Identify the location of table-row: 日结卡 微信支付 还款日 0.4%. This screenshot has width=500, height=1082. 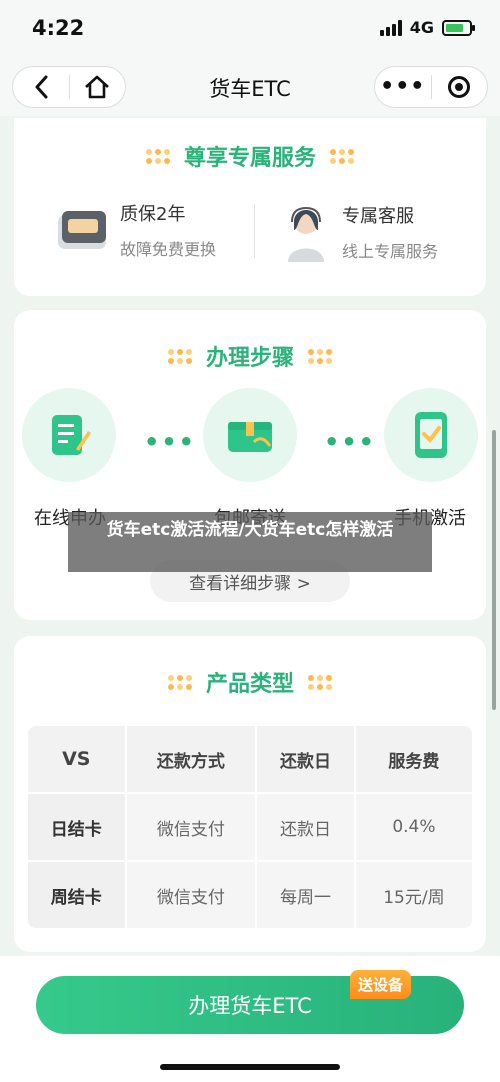
(250, 827).